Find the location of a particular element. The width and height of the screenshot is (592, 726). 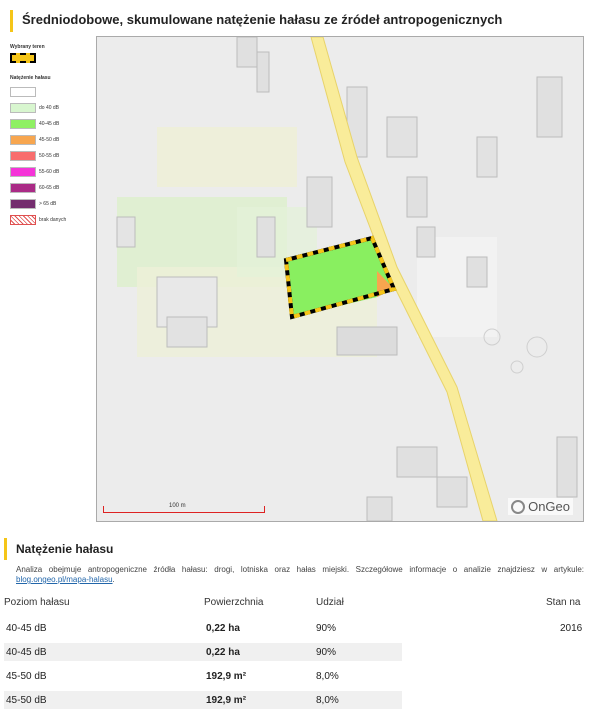

legend-item: 45-50 dB is located at coordinates (50, 140).